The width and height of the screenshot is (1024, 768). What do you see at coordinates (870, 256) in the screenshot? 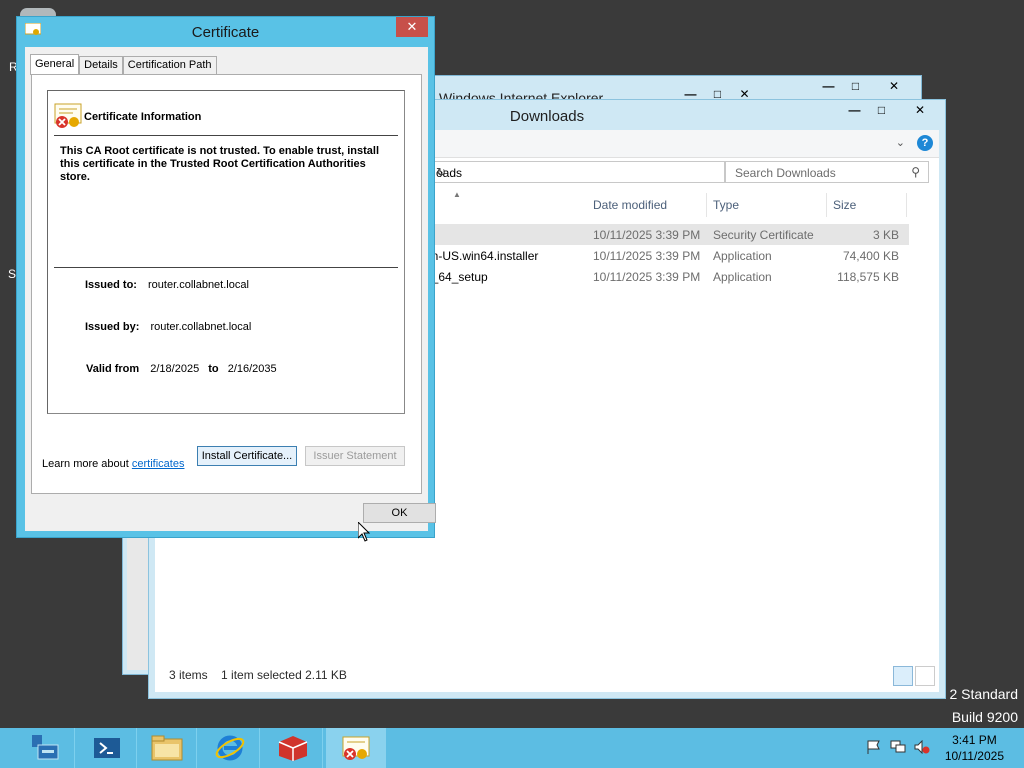
I see `file-size: 74,400 KB` at bounding box center [870, 256].